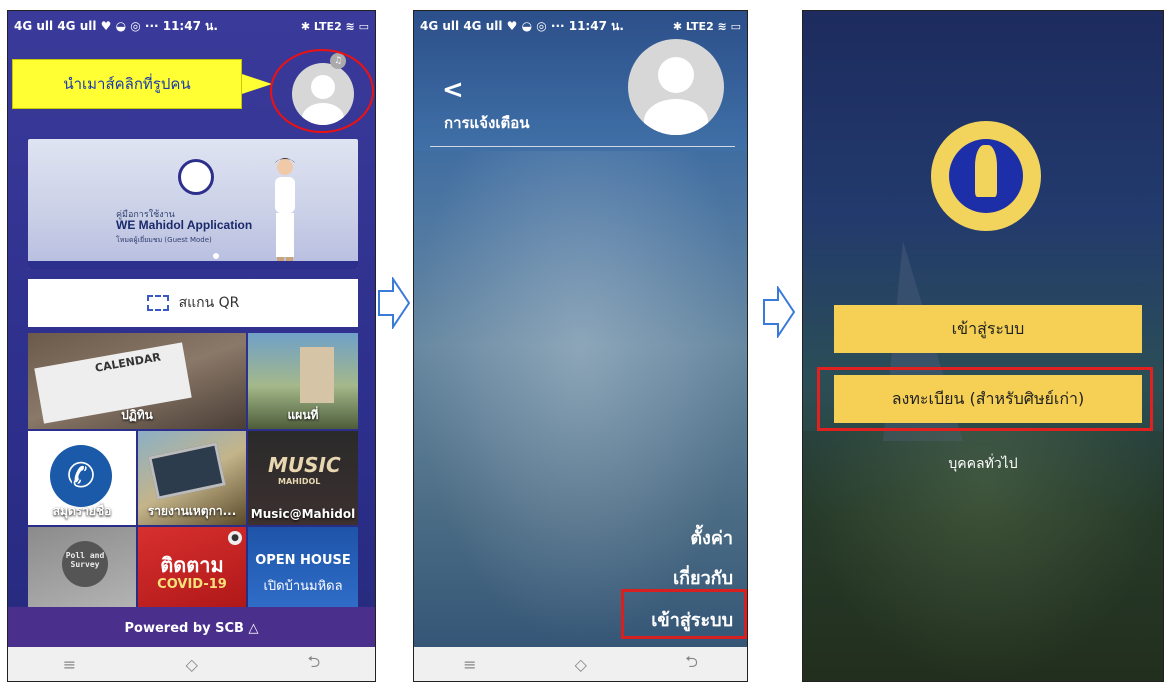 The height and width of the screenshot is (684, 1173). I want to click on woman-illustration-icon, so click(285, 210).